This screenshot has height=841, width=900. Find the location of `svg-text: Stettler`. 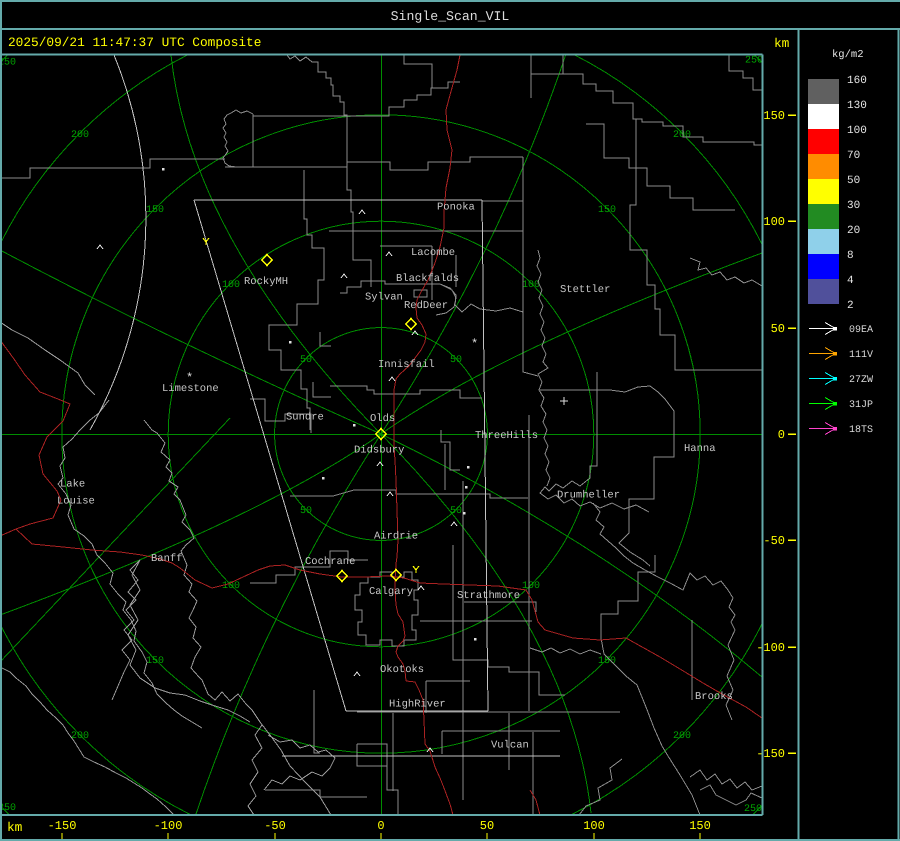

svg-text: Stettler is located at coordinates (585, 290).